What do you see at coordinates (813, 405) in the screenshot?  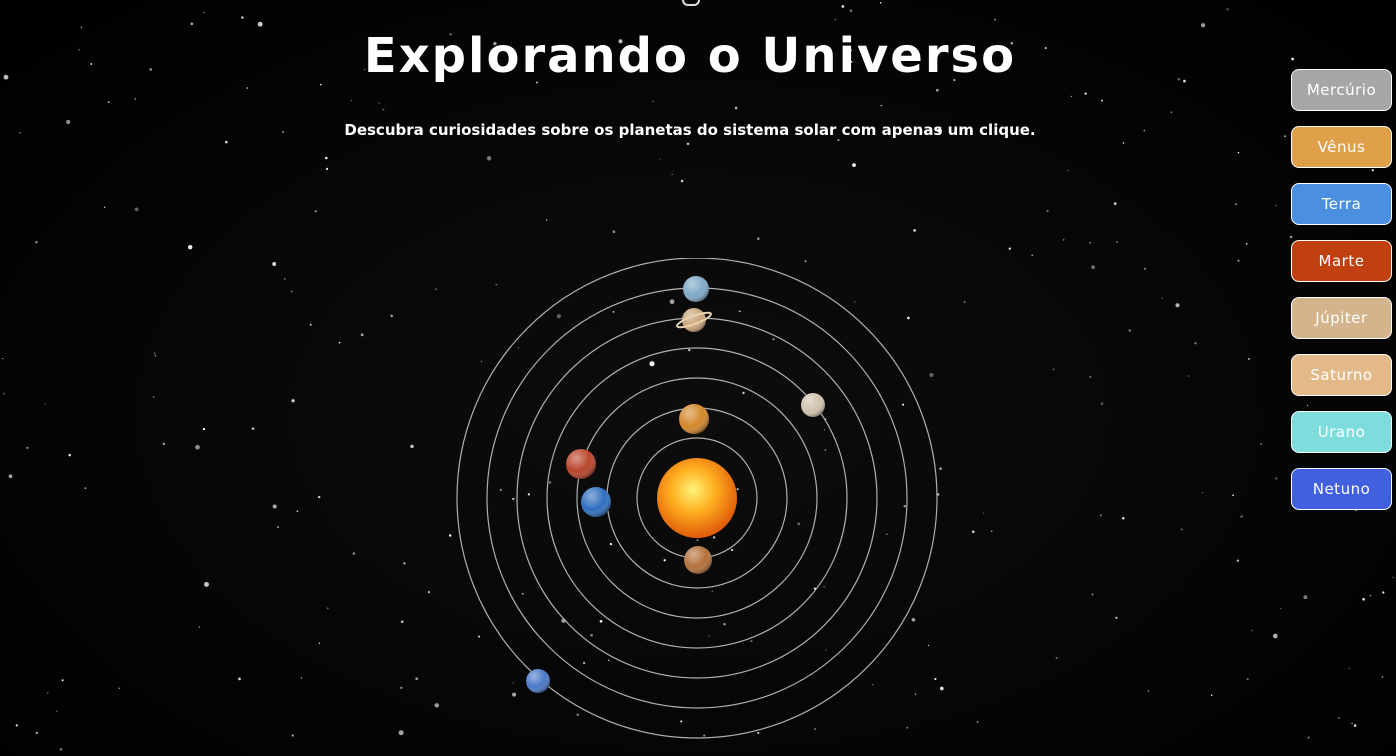 I see `planet-jupiter` at bounding box center [813, 405].